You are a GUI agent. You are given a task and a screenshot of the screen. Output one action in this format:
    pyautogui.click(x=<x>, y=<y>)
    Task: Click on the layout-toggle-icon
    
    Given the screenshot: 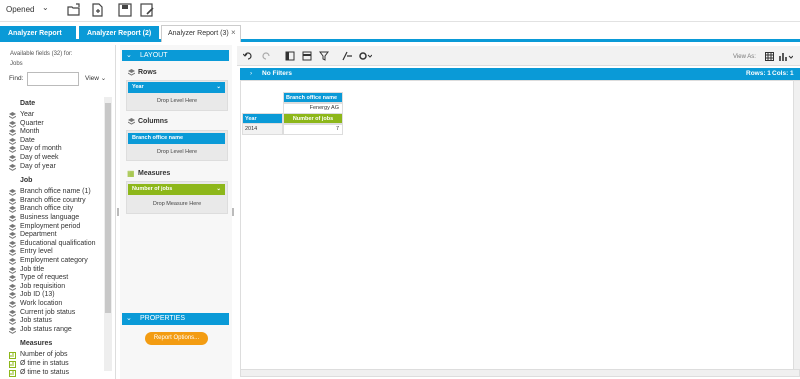 What is the action you would take?
    pyautogui.click(x=290, y=56)
    